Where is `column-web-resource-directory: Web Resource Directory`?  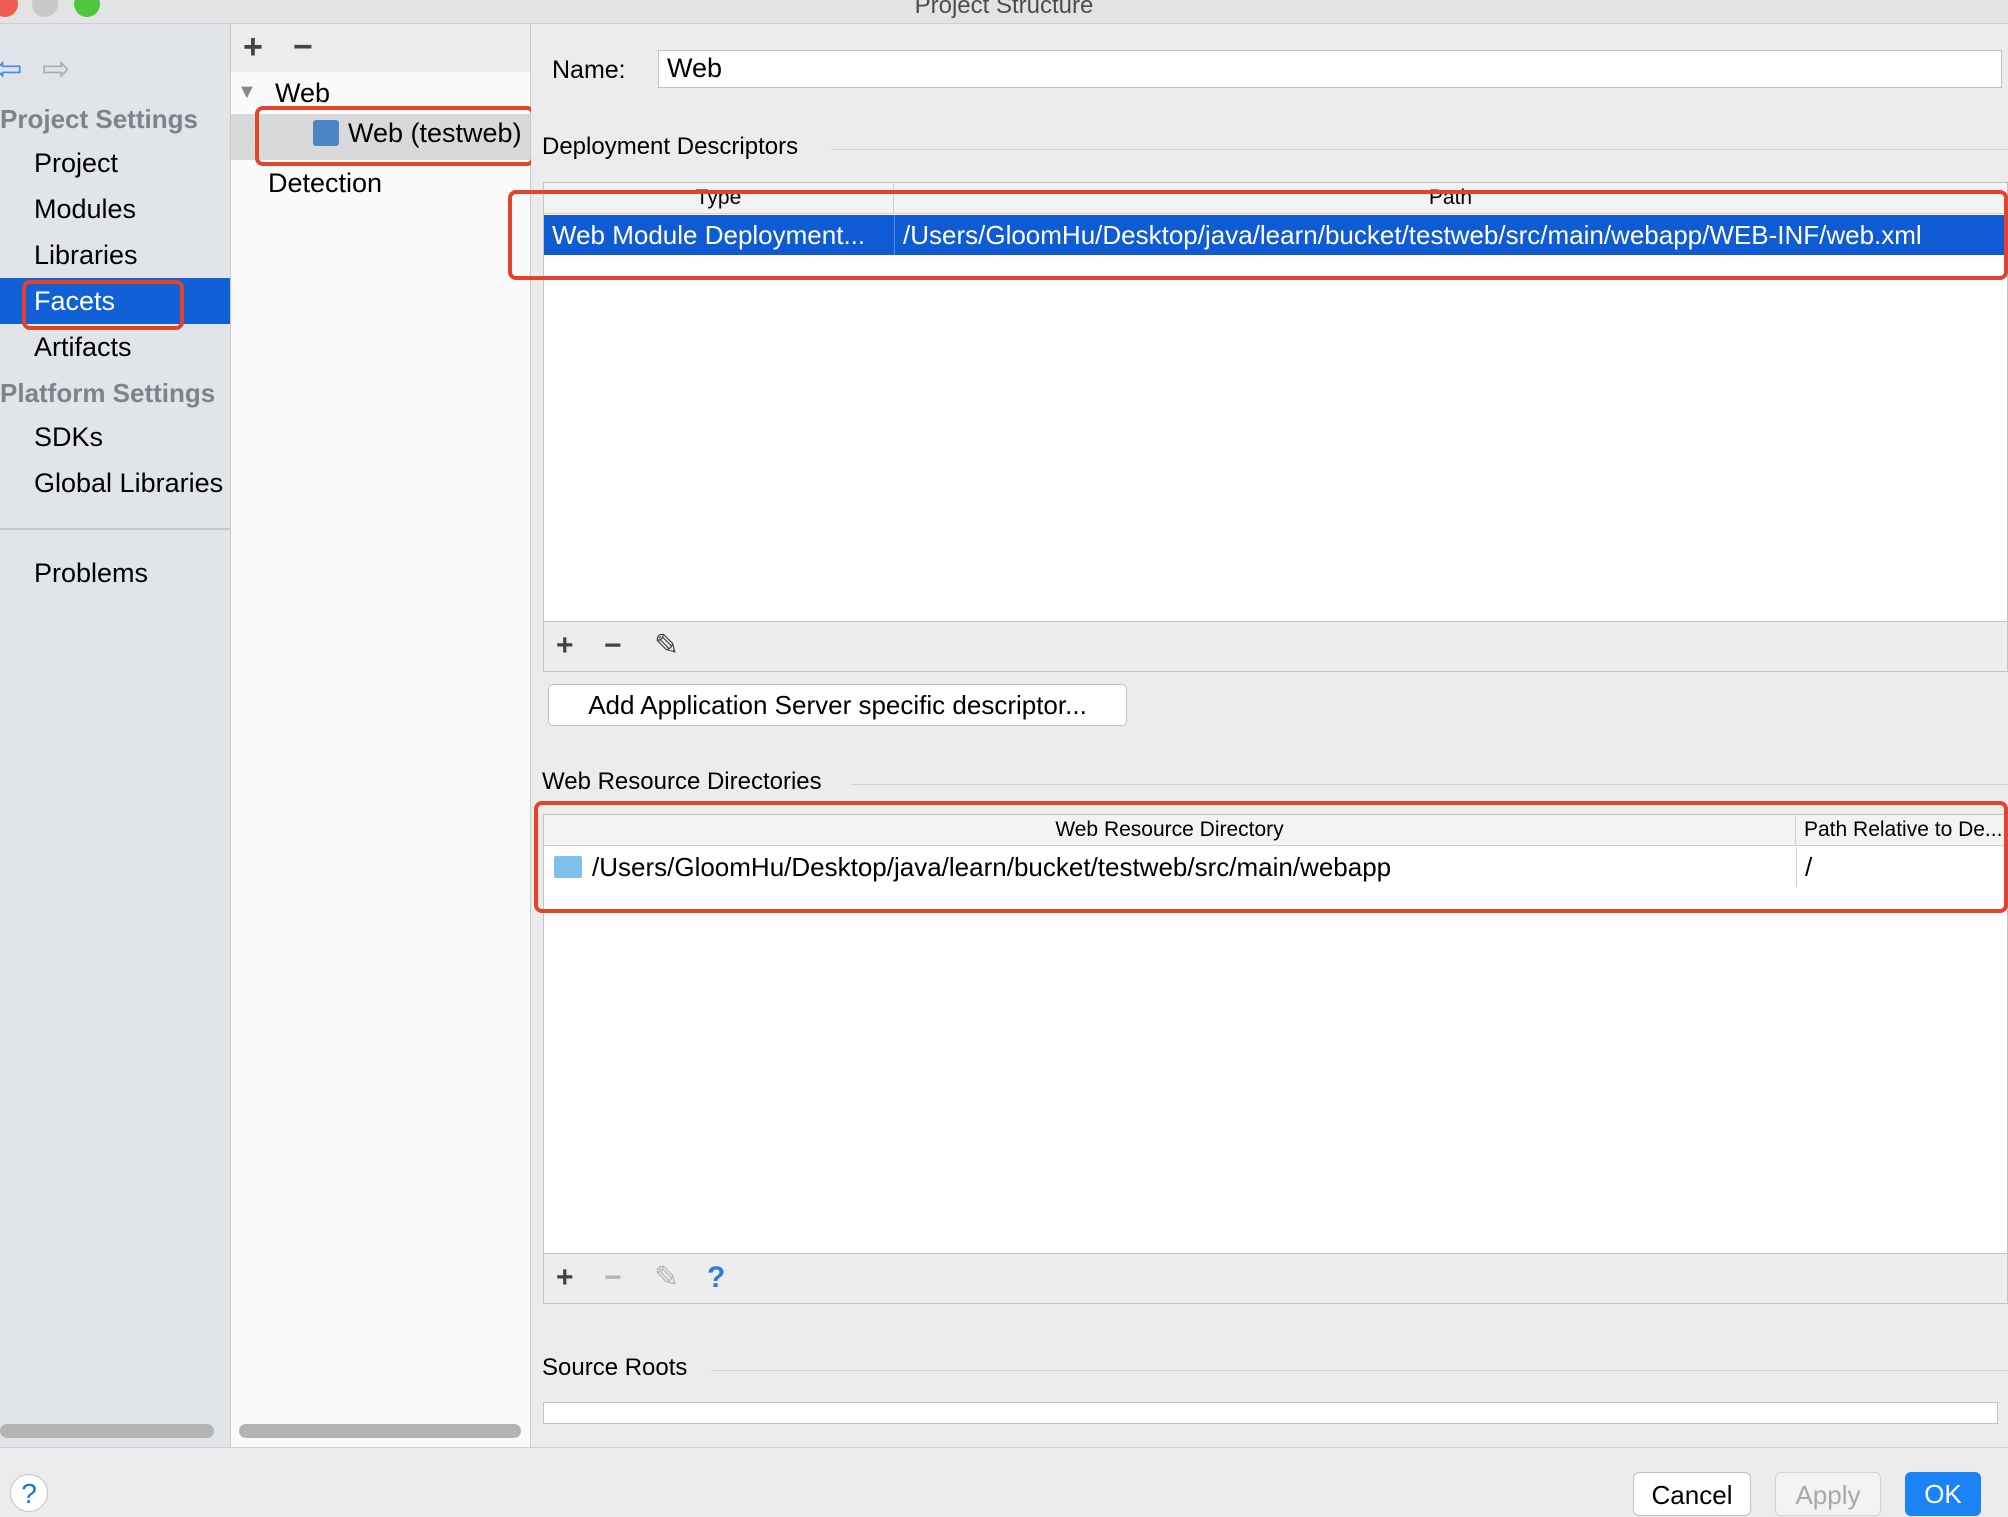
column-web-resource-directory: Web Resource Directory is located at coordinates (1170, 830).